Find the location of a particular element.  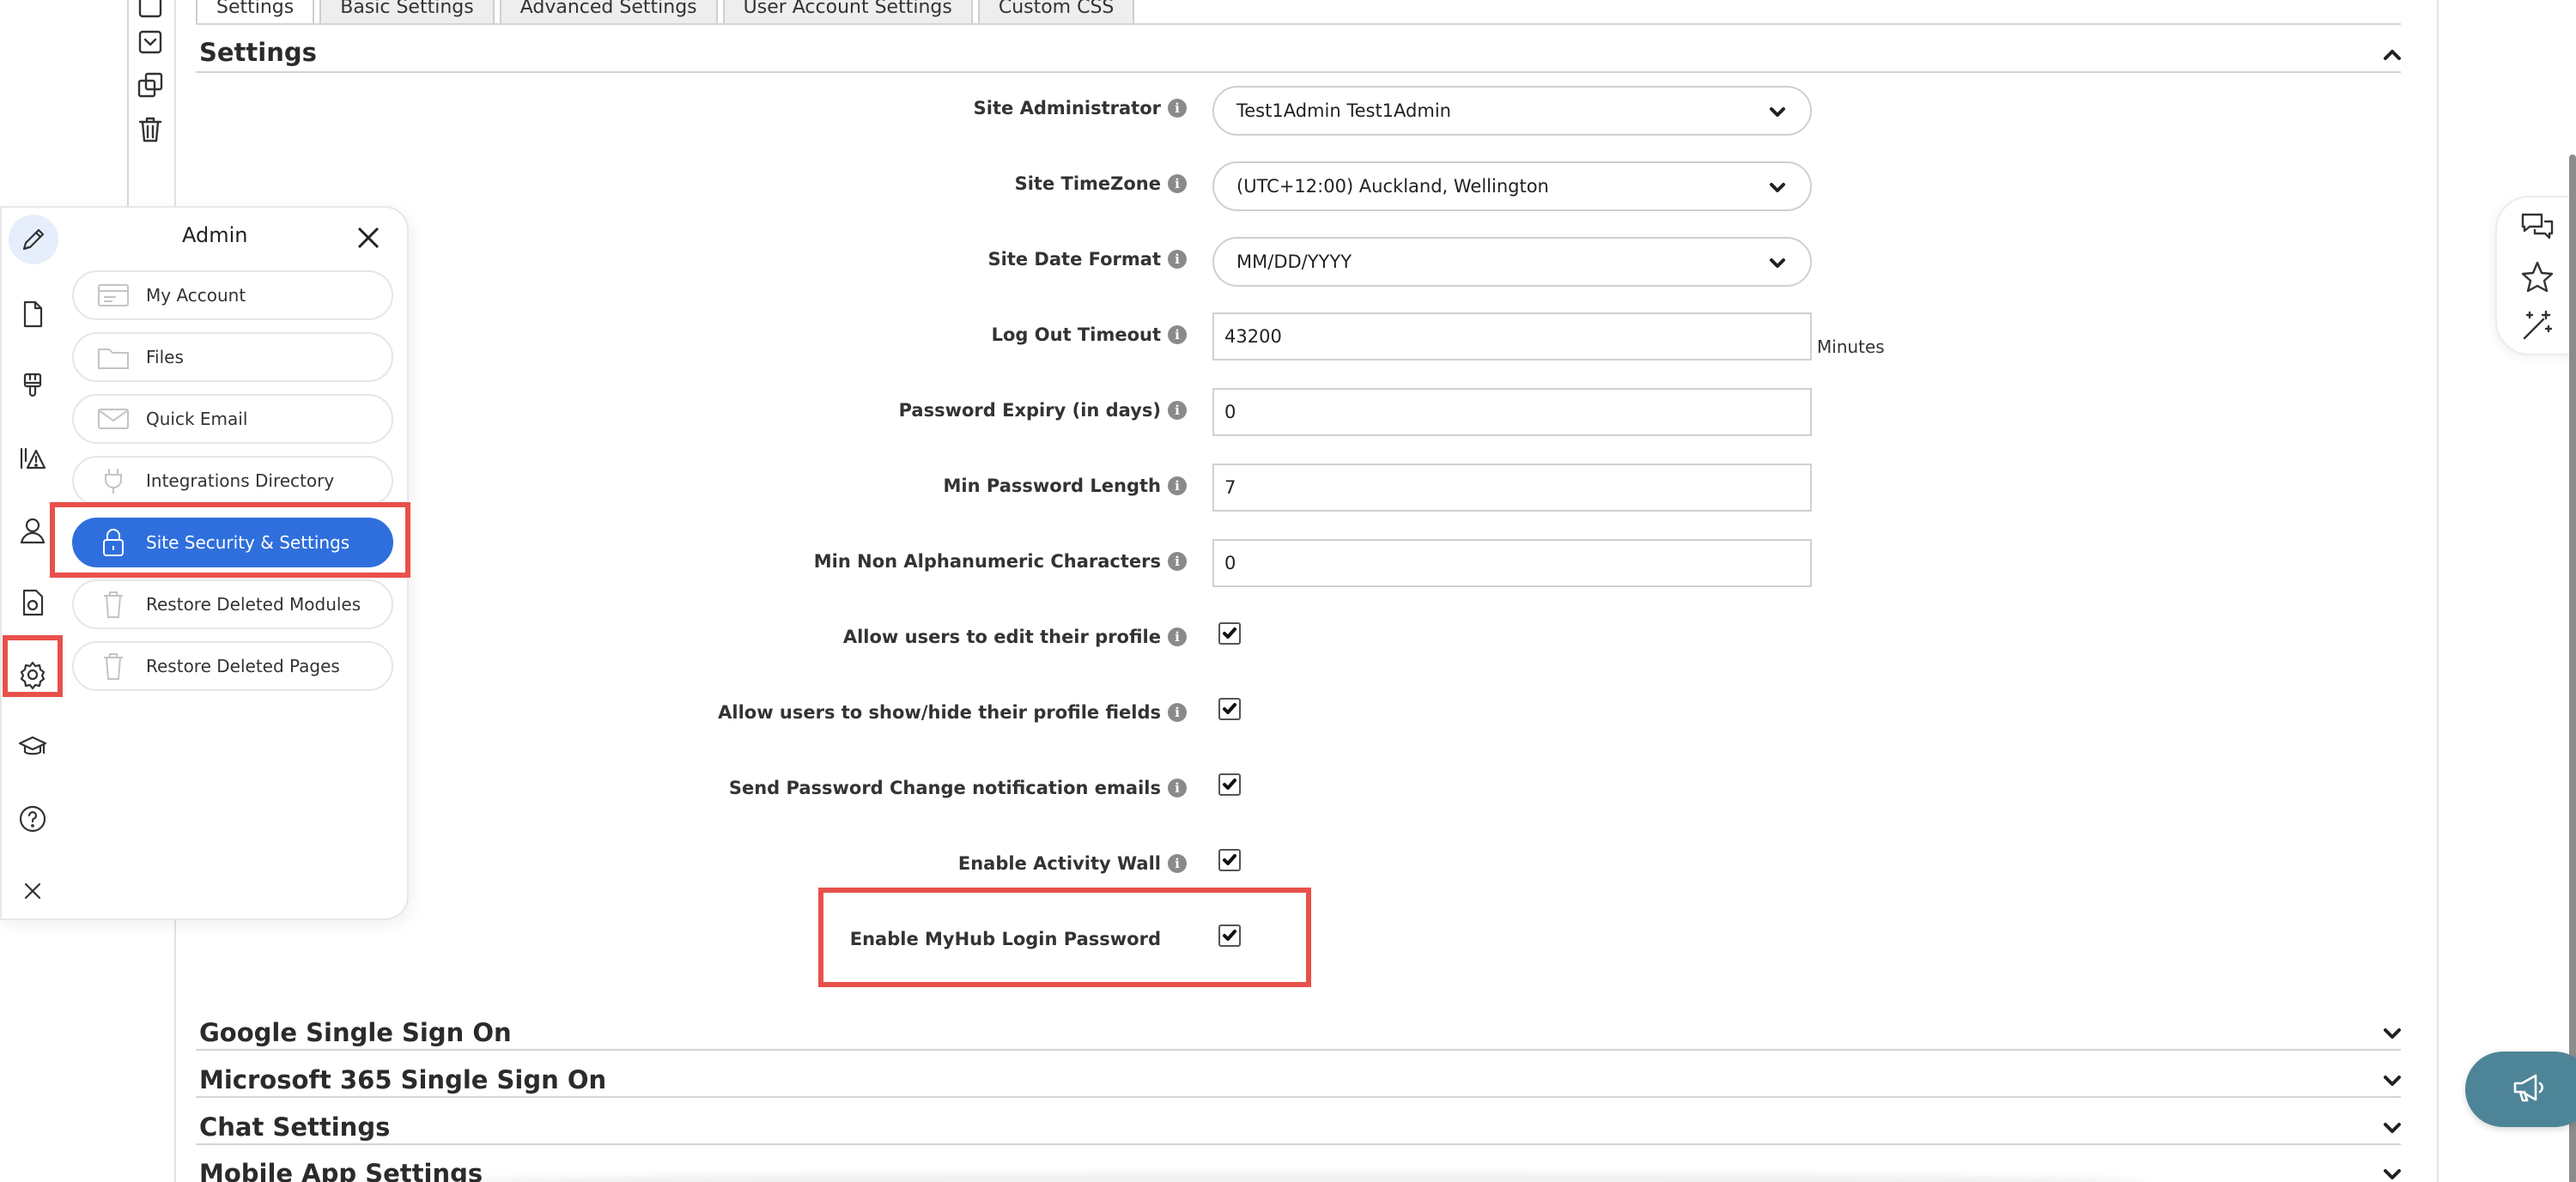

site-timezone-label: Site TimeZone is located at coordinates (1087, 184).